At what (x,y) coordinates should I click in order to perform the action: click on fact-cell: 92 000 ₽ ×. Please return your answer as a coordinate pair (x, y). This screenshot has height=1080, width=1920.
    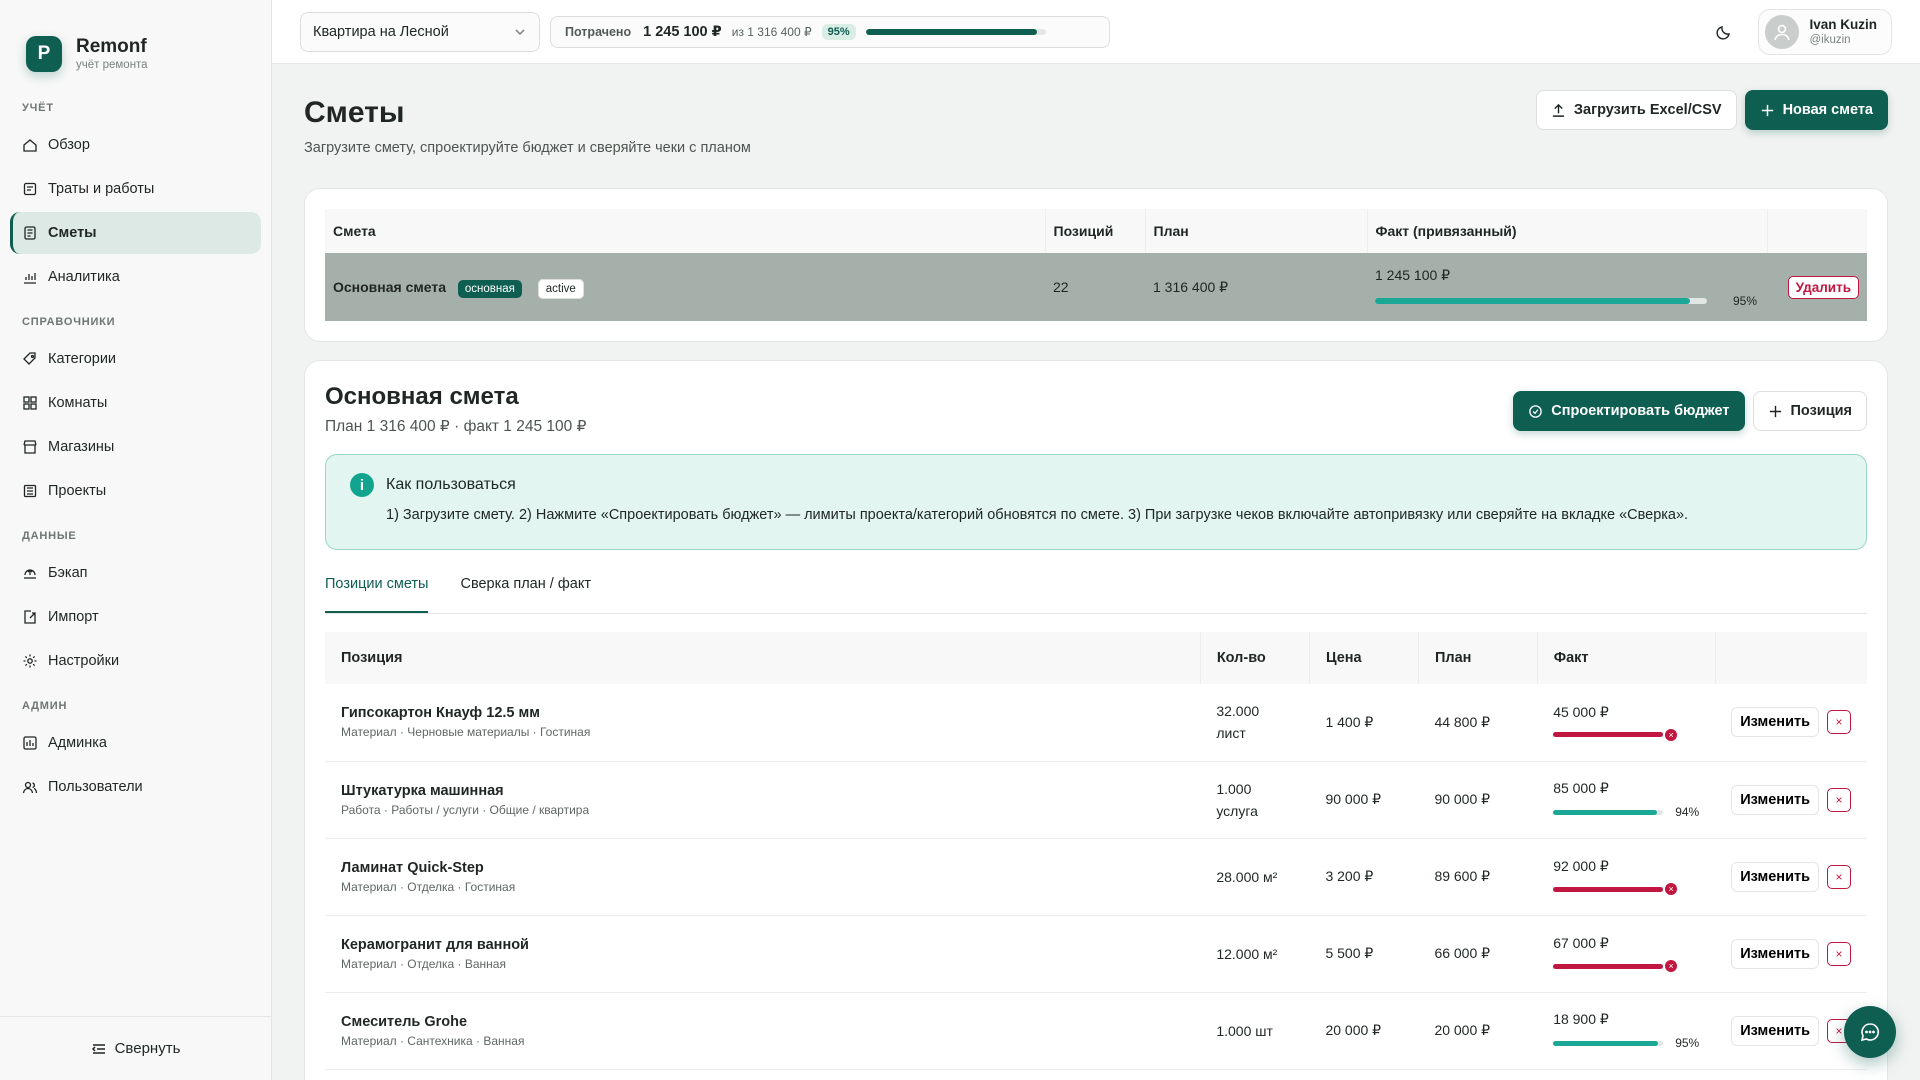
    Looking at the image, I should click on (1626, 877).